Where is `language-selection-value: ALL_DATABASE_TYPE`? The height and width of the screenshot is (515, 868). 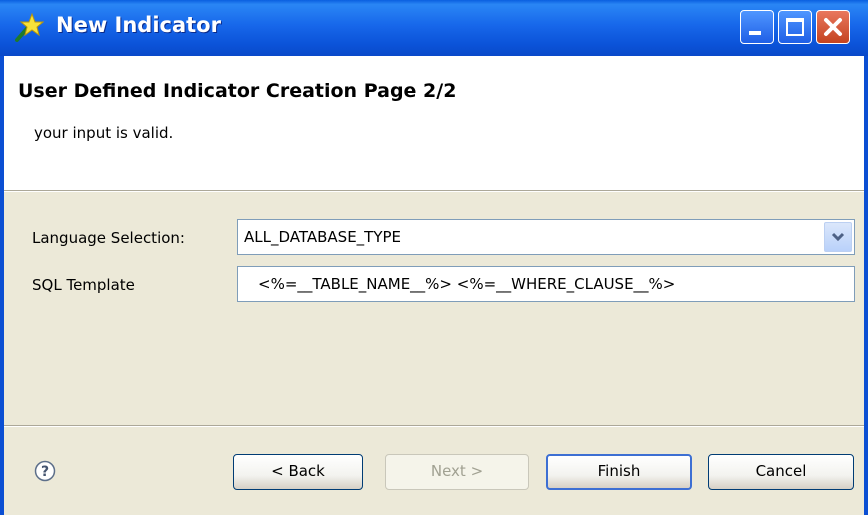 language-selection-value: ALL_DATABASE_TYPE is located at coordinates (323, 237).